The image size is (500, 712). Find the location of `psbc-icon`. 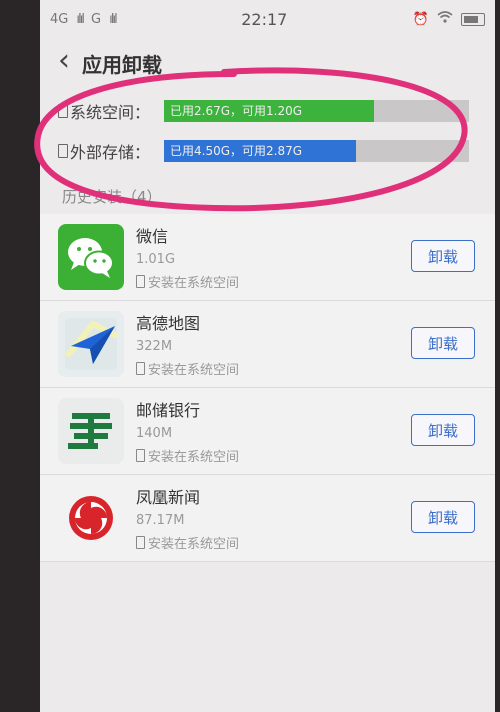

psbc-icon is located at coordinates (91, 431).